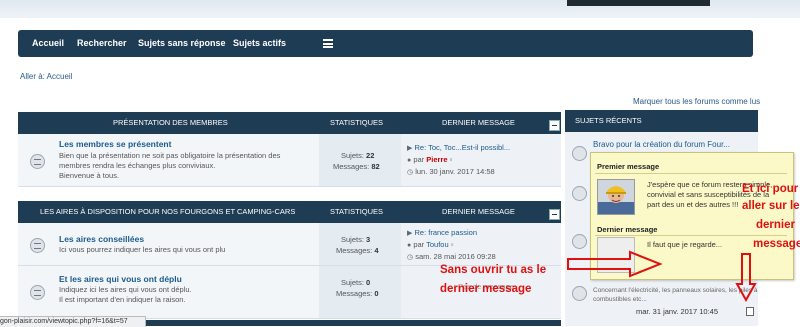 The height and width of the screenshot is (327, 800). I want to click on category-title: PRÉSENTATION DES MEMBRES, so click(170, 122).